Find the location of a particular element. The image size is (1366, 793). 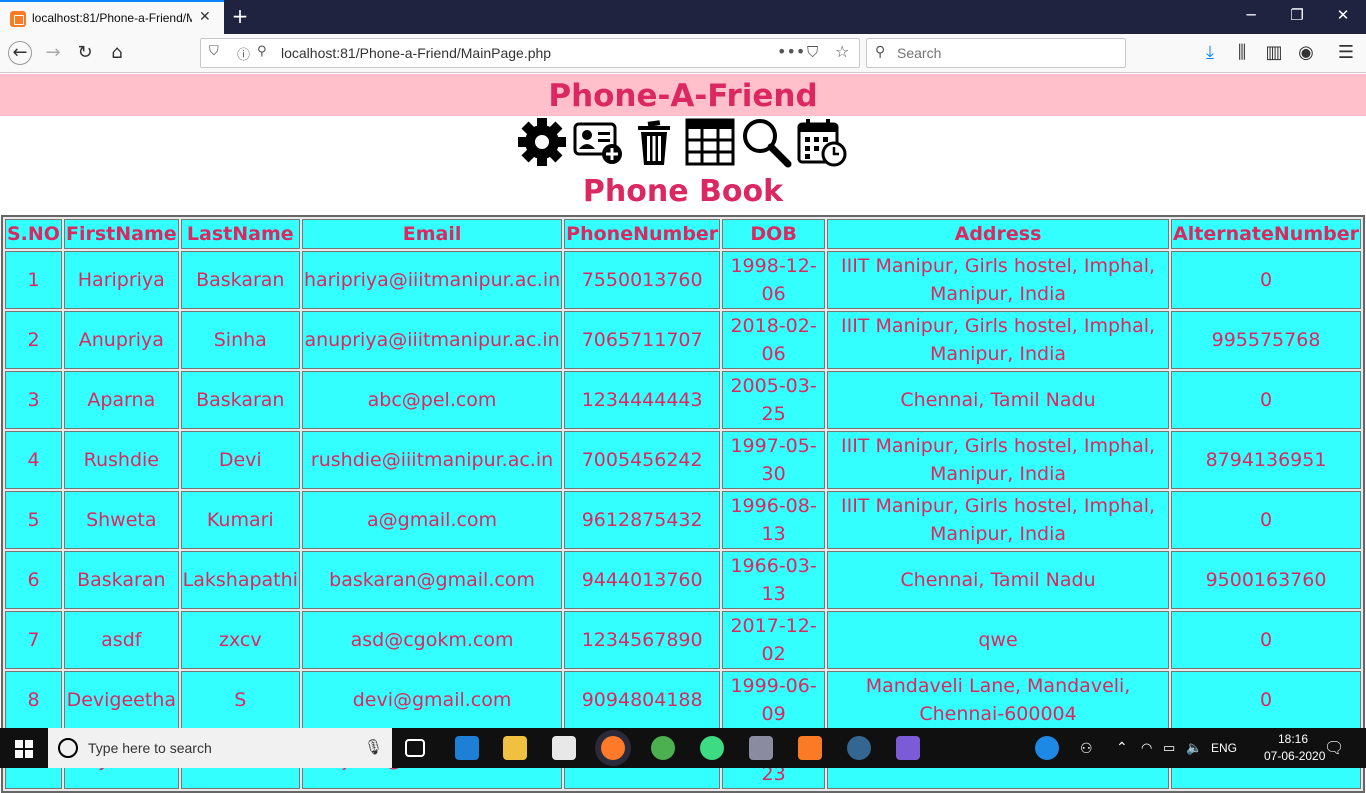

people-icon: ⚇ is located at coordinates (1086, 748).